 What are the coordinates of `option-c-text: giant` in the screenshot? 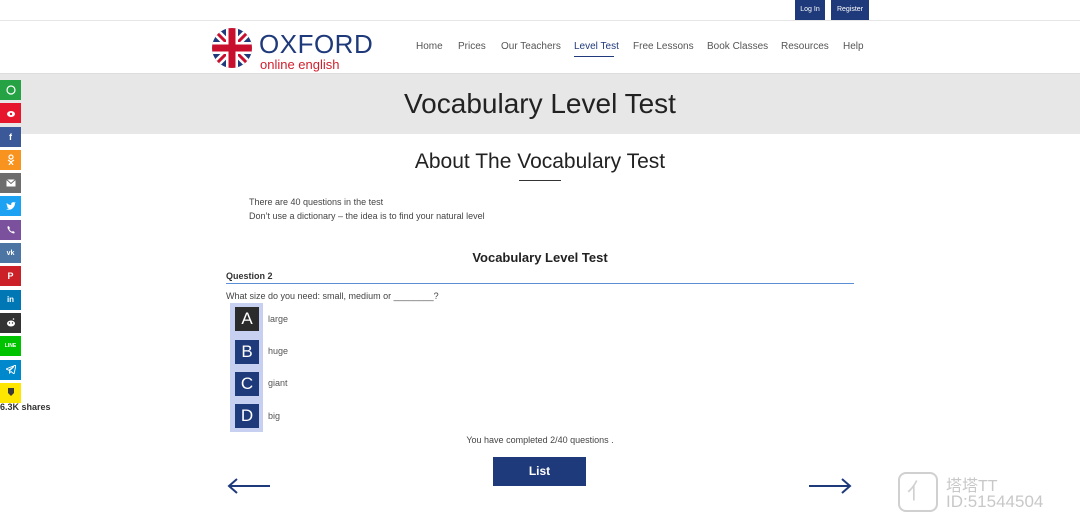 It's located at (278, 383).